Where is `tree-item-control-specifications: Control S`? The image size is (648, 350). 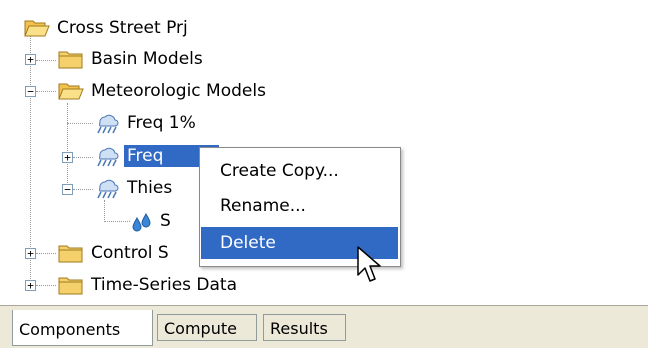 tree-item-control-specifications: Control S is located at coordinates (115, 253).